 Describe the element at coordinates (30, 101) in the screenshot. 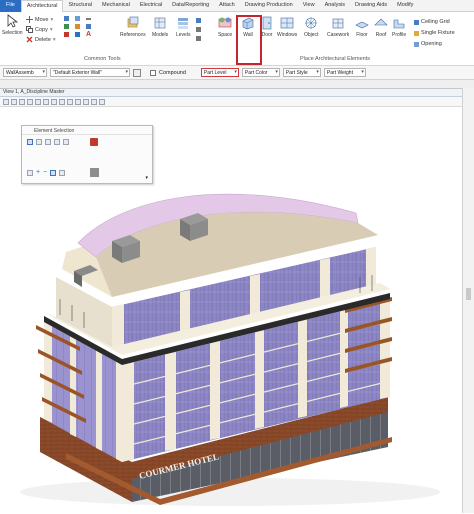

I see `window-area-icon` at that location.